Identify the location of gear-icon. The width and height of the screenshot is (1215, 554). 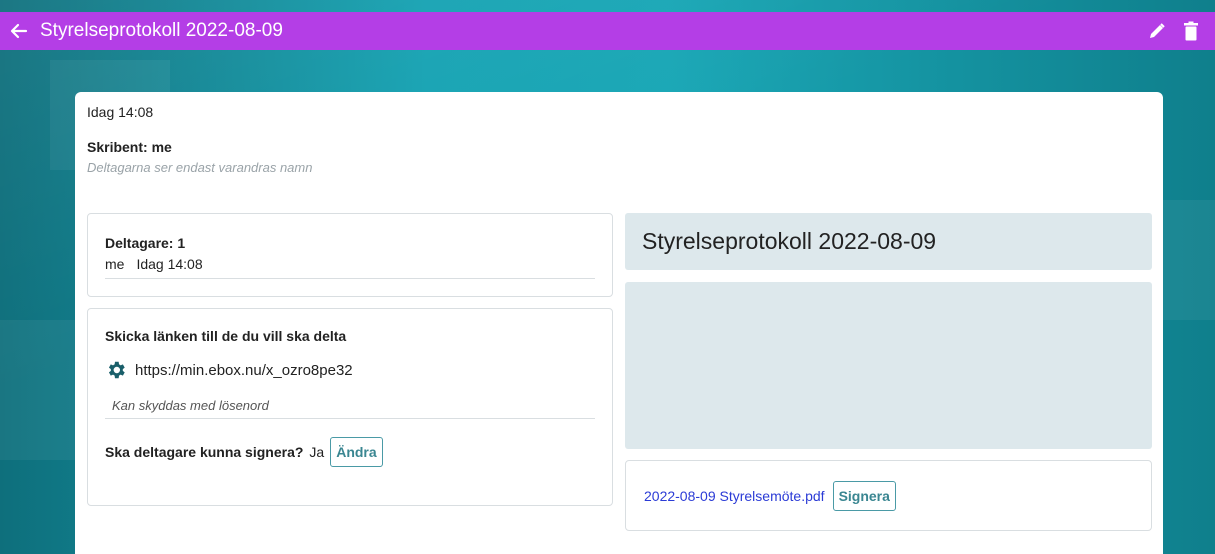
(116, 370).